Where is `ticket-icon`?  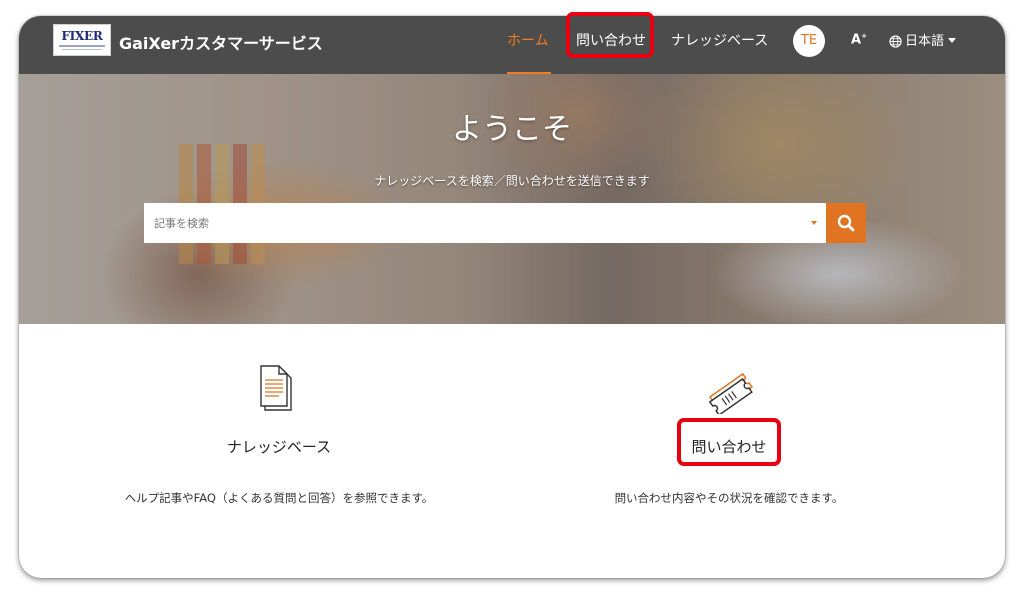 ticket-icon is located at coordinates (731, 393).